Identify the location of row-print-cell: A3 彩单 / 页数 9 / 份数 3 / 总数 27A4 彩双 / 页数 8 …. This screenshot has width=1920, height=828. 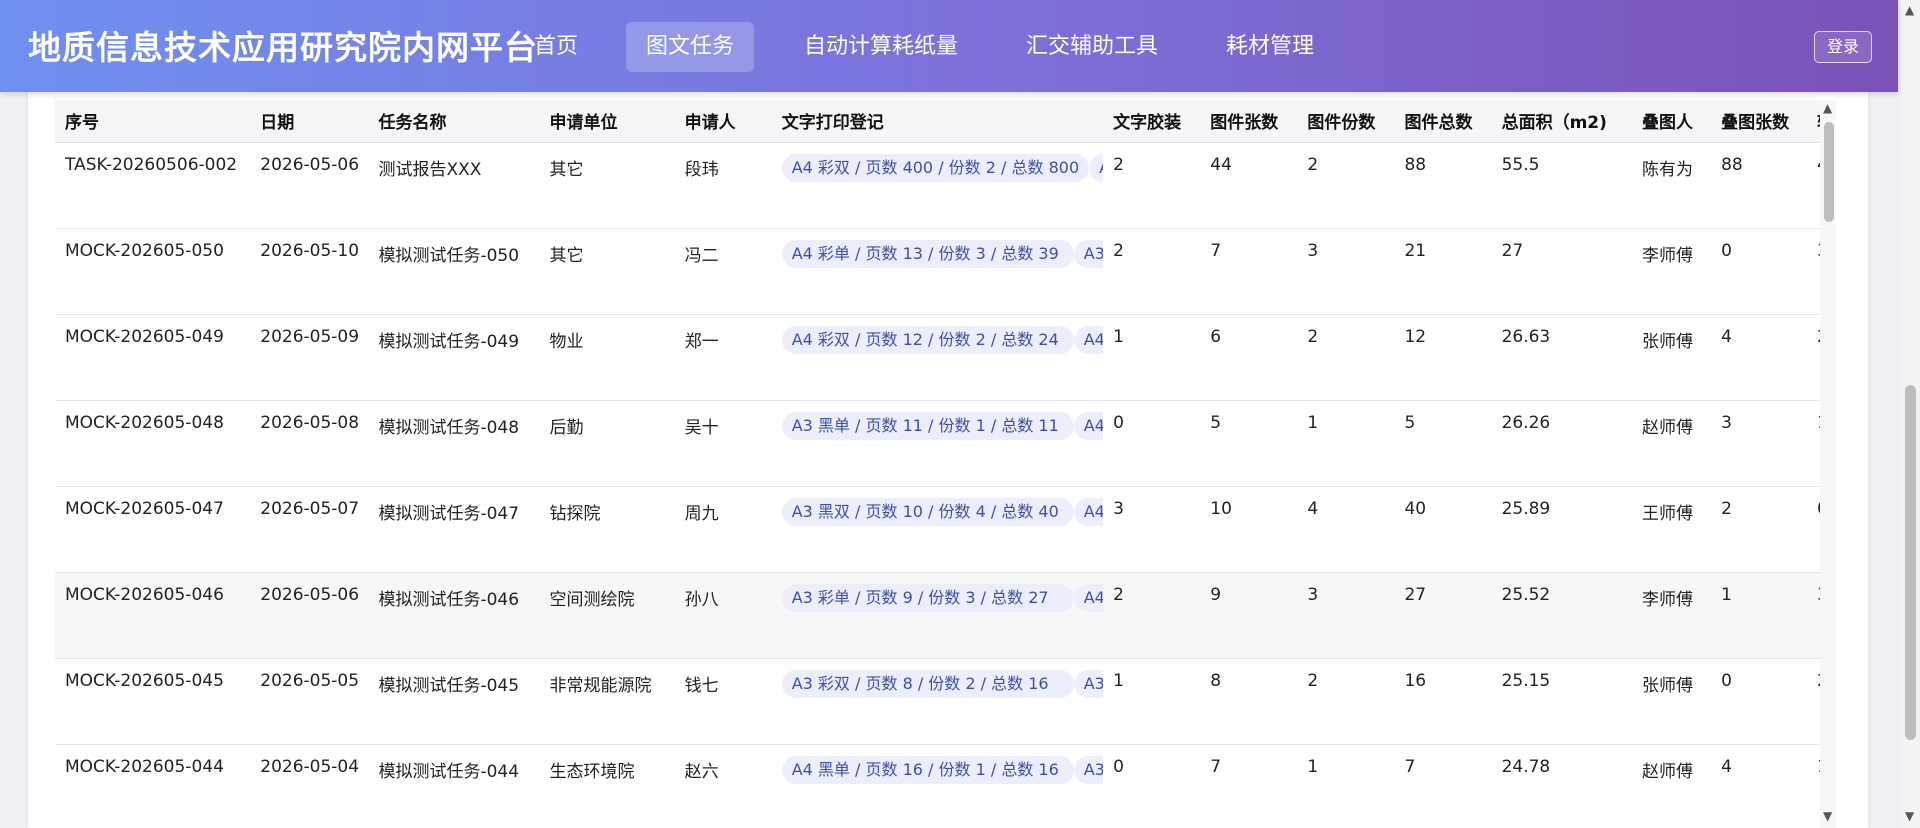
(938, 615).